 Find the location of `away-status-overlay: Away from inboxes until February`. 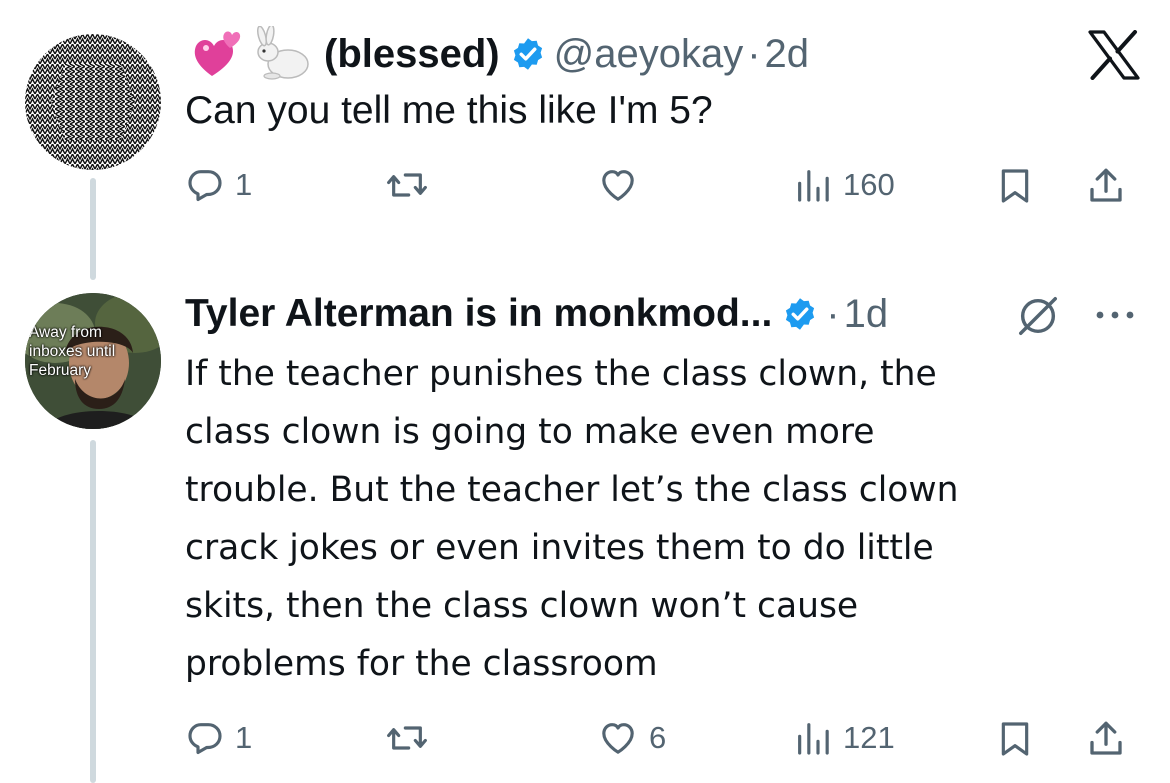

away-status-overlay: Away from inboxes until February is located at coordinates (72, 351).